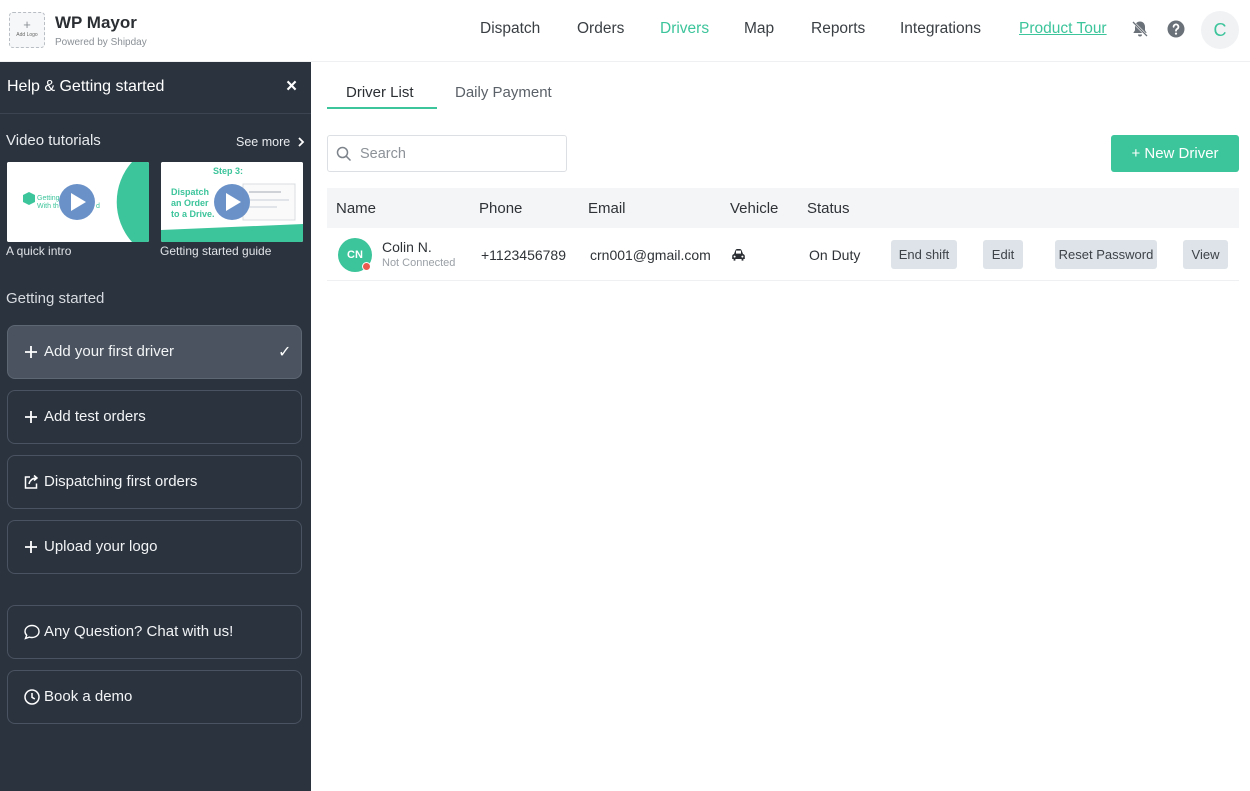 This screenshot has width=1250, height=791. I want to click on search-icon, so click(344, 154).